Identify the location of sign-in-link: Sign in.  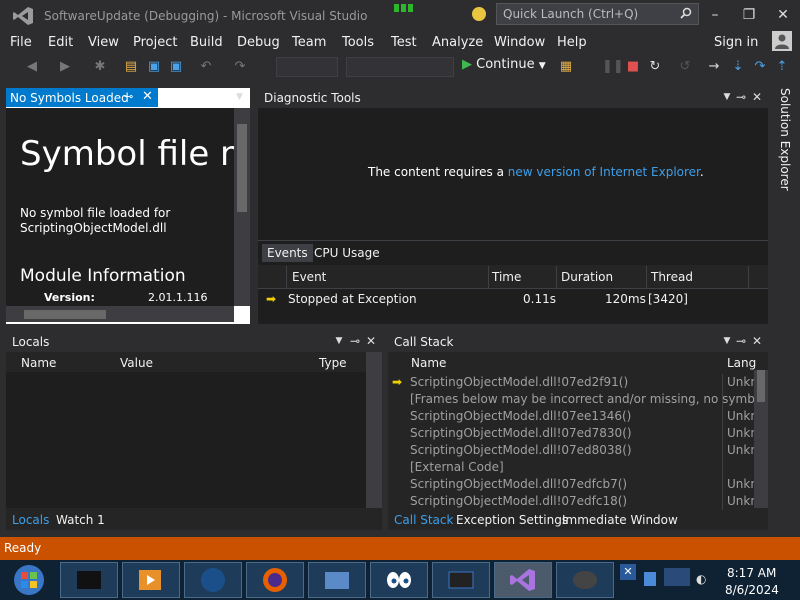
(736, 42).